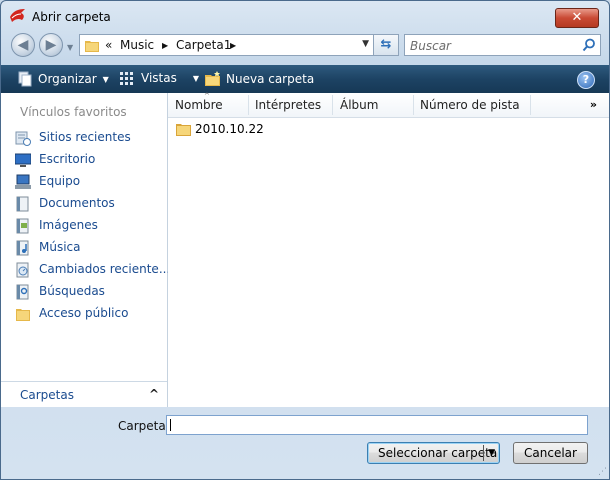 This screenshot has height=480, width=610. I want to click on resize-grip-icon: ⋰, so click(602, 472).